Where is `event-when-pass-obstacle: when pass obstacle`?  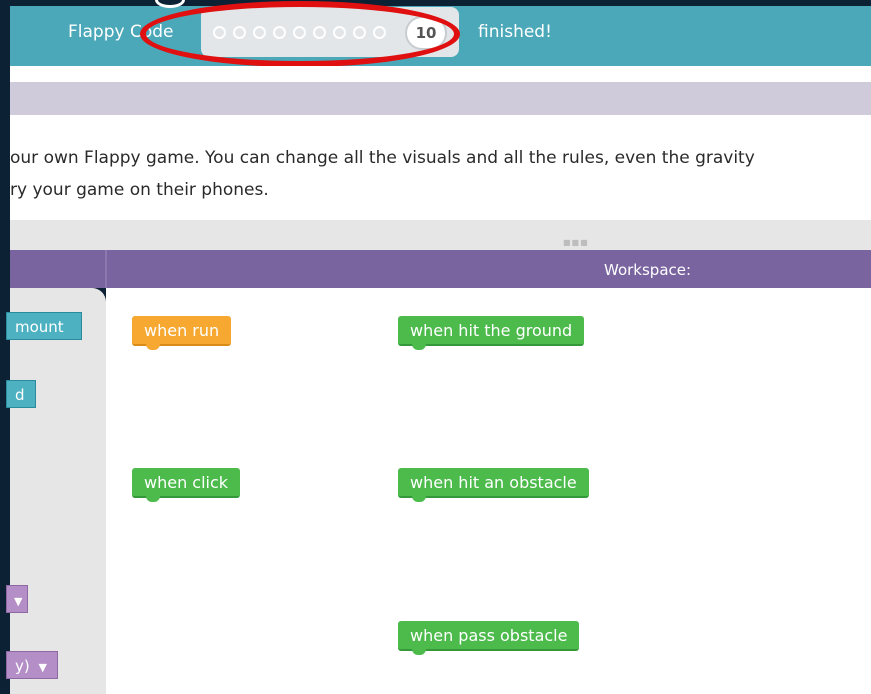 event-when-pass-obstacle: when pass obstacle is located at coordinates (489, 638).